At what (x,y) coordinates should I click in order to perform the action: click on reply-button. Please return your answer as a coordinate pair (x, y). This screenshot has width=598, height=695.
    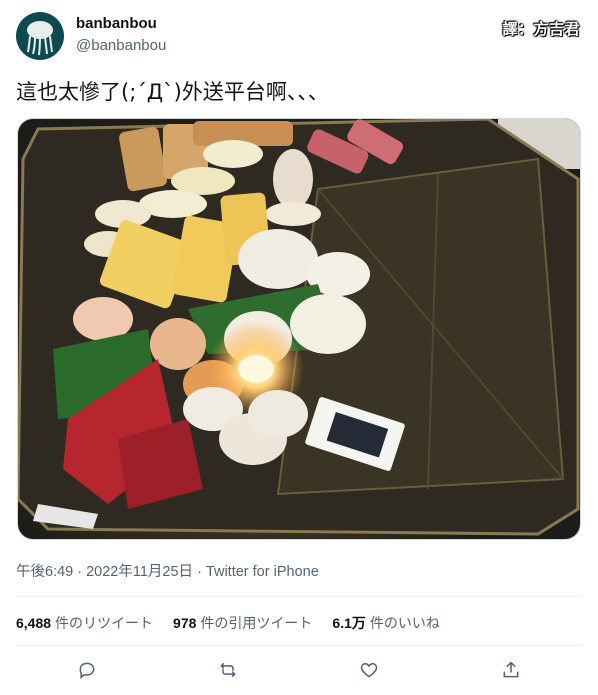
    Looking at the image, I should click on (87, 670).